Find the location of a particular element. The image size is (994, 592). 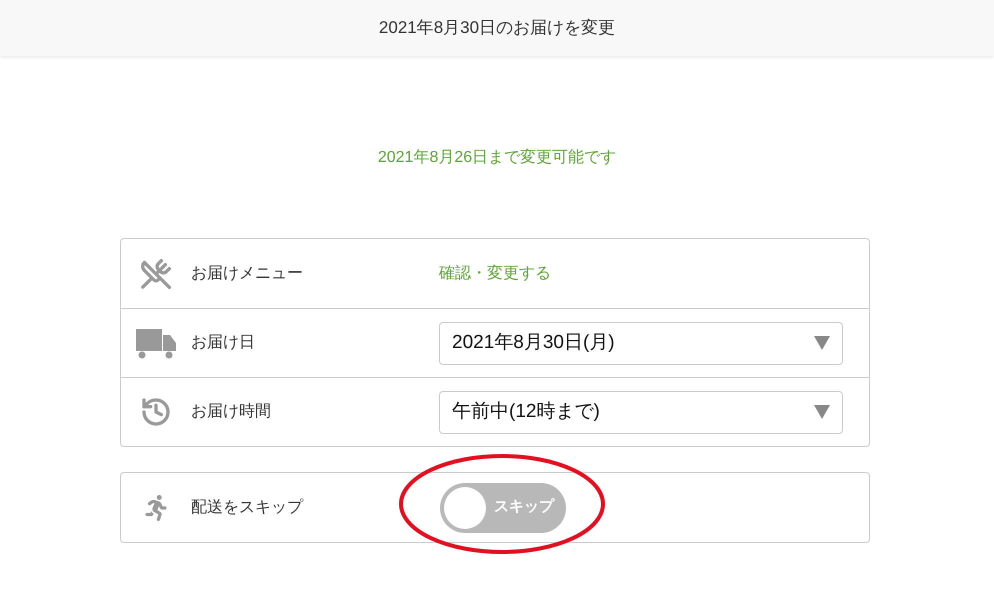

deadline-notice: 2021年8月26日まで変更可能です is located at coordinates (497, 158).